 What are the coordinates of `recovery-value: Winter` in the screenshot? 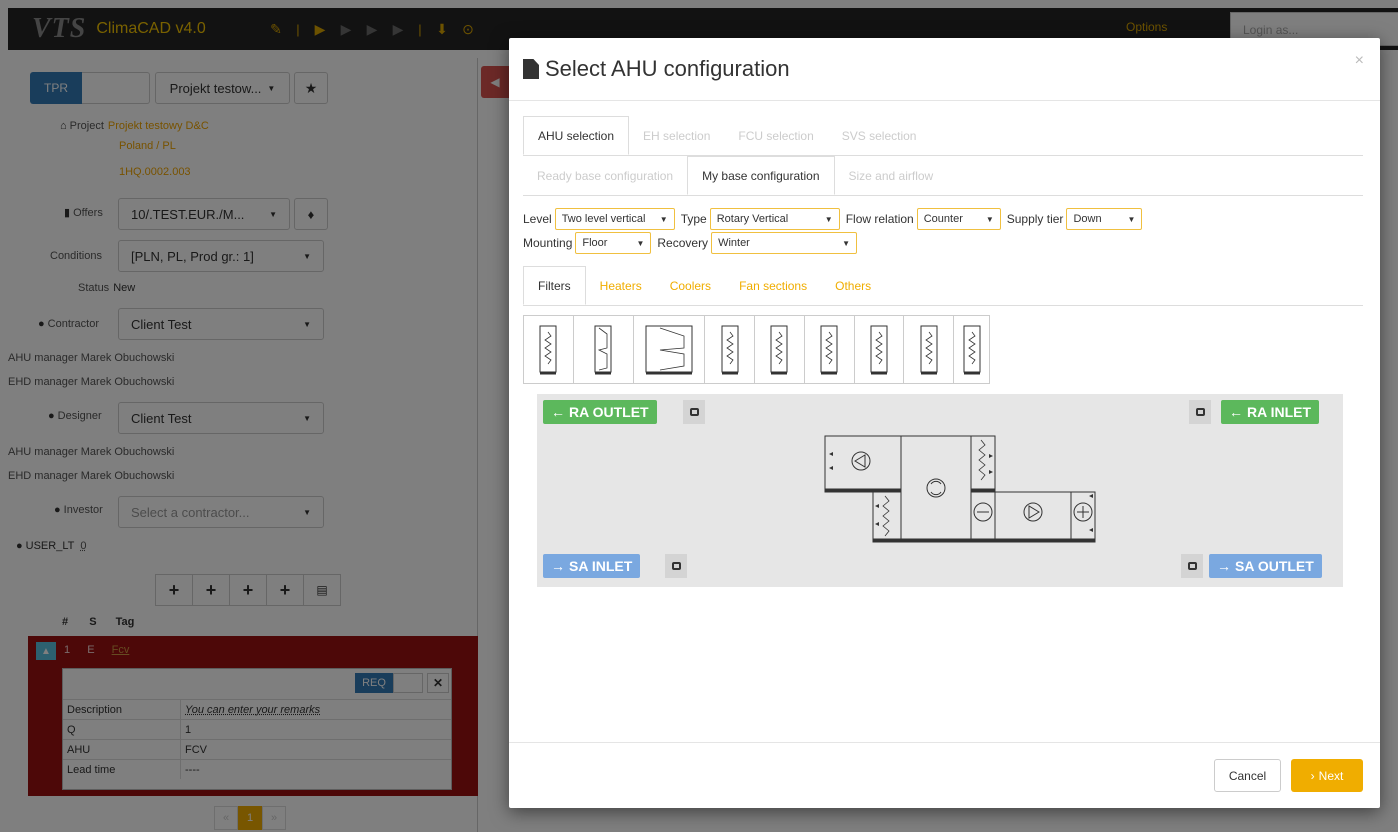 It's located at (734, 243).